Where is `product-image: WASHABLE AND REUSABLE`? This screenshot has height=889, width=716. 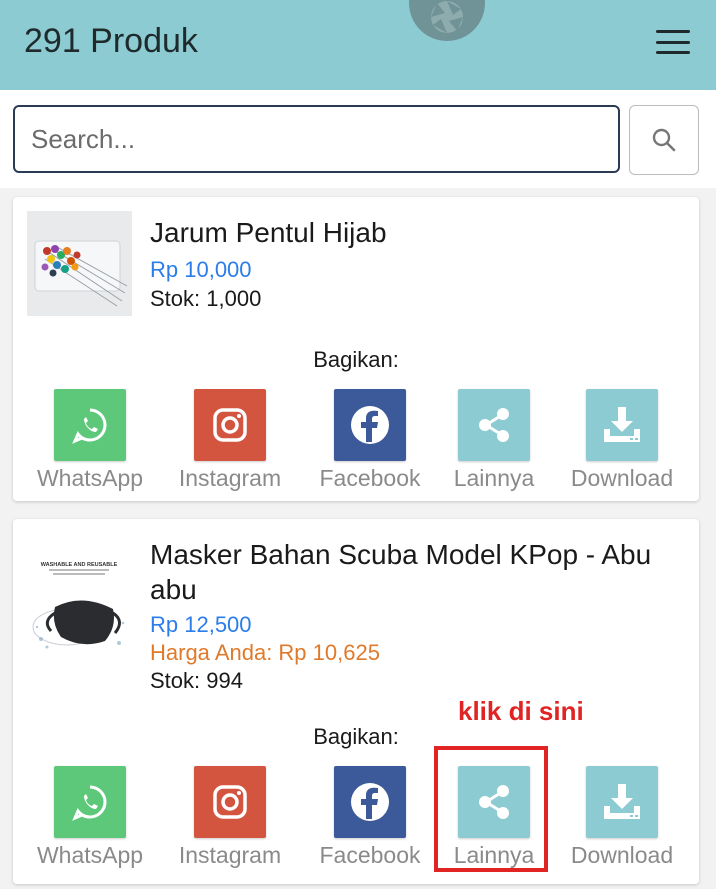 product-image: WASHABLE AND REUSABLE is located at coordinates (79, 609).